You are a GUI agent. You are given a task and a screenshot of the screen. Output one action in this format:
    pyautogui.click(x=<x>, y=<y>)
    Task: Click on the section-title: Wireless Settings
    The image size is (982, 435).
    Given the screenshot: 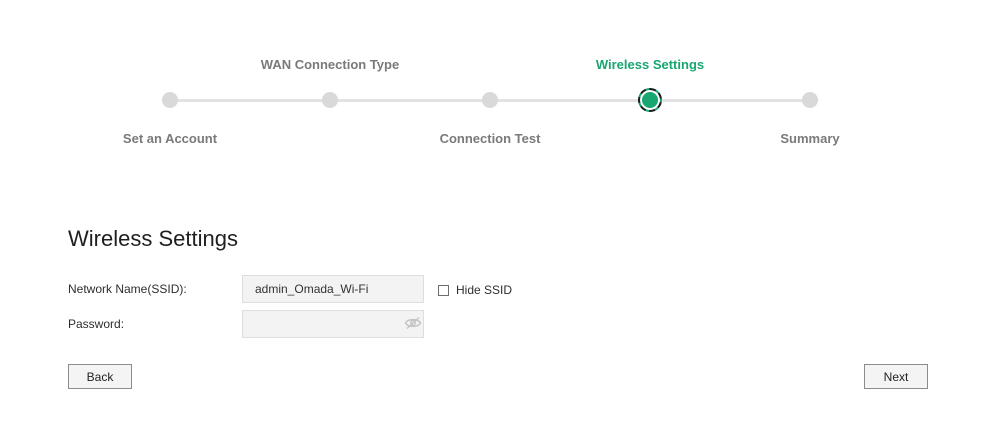 What is the action you would take?
    pyautogui.click(x=153, y=238)
    